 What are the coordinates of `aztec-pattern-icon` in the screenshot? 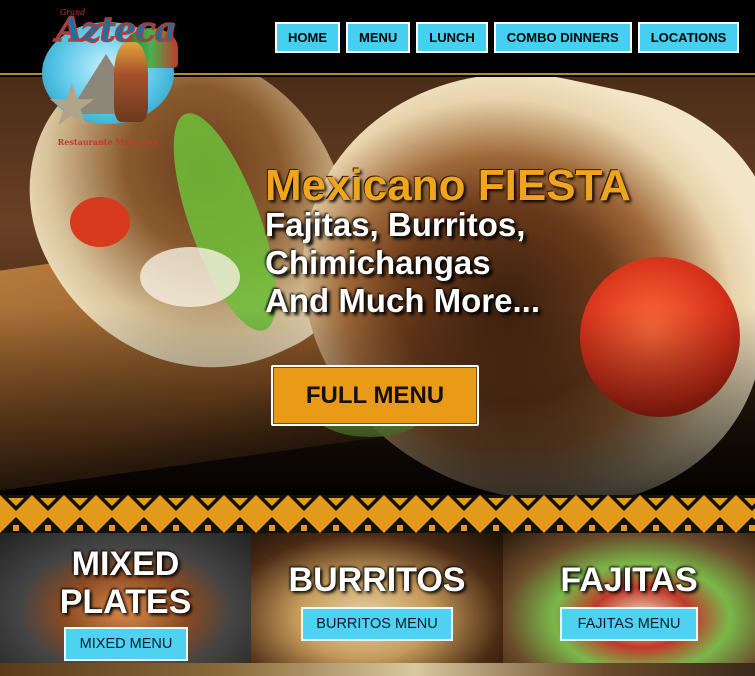 It's located at (377, 514).